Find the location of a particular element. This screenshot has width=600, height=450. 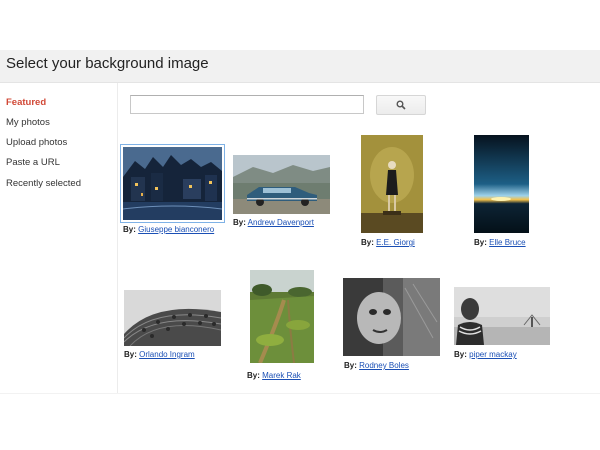

credit-orlando: By: Orlando Ingram is located at coordinates (159, 354).